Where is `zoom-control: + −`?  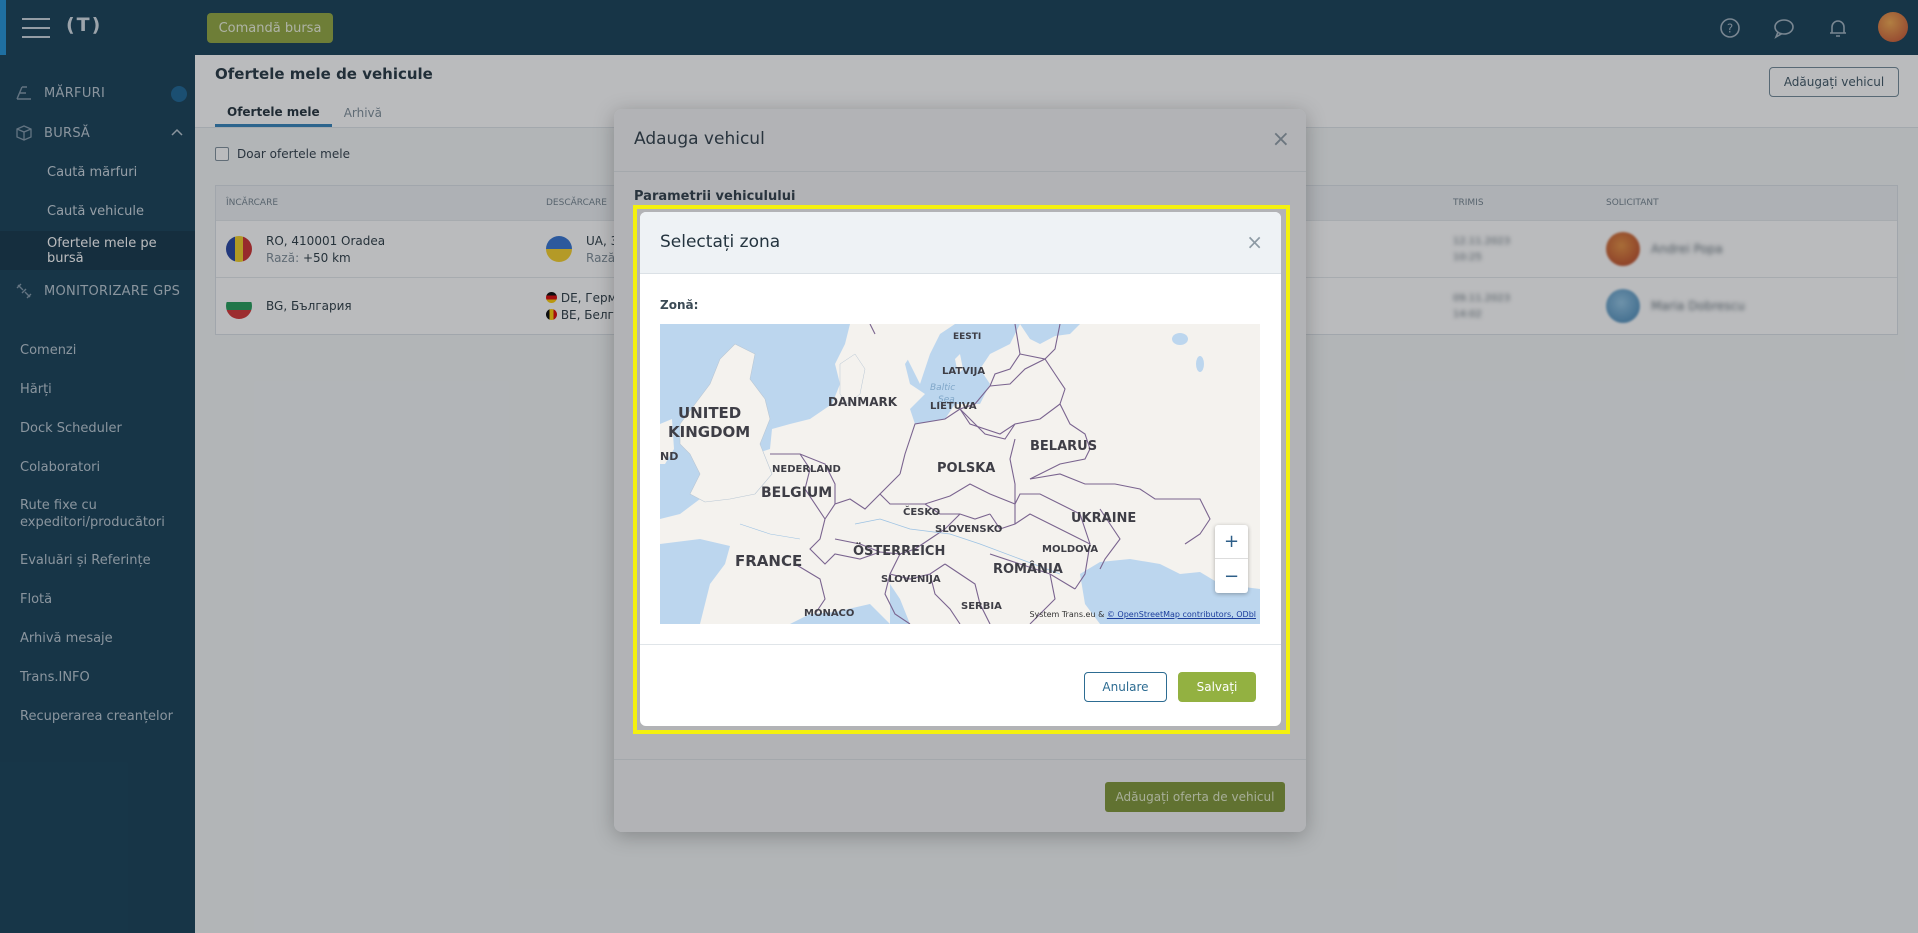 zoom-control: + − is located at coordinates (1231, 559).